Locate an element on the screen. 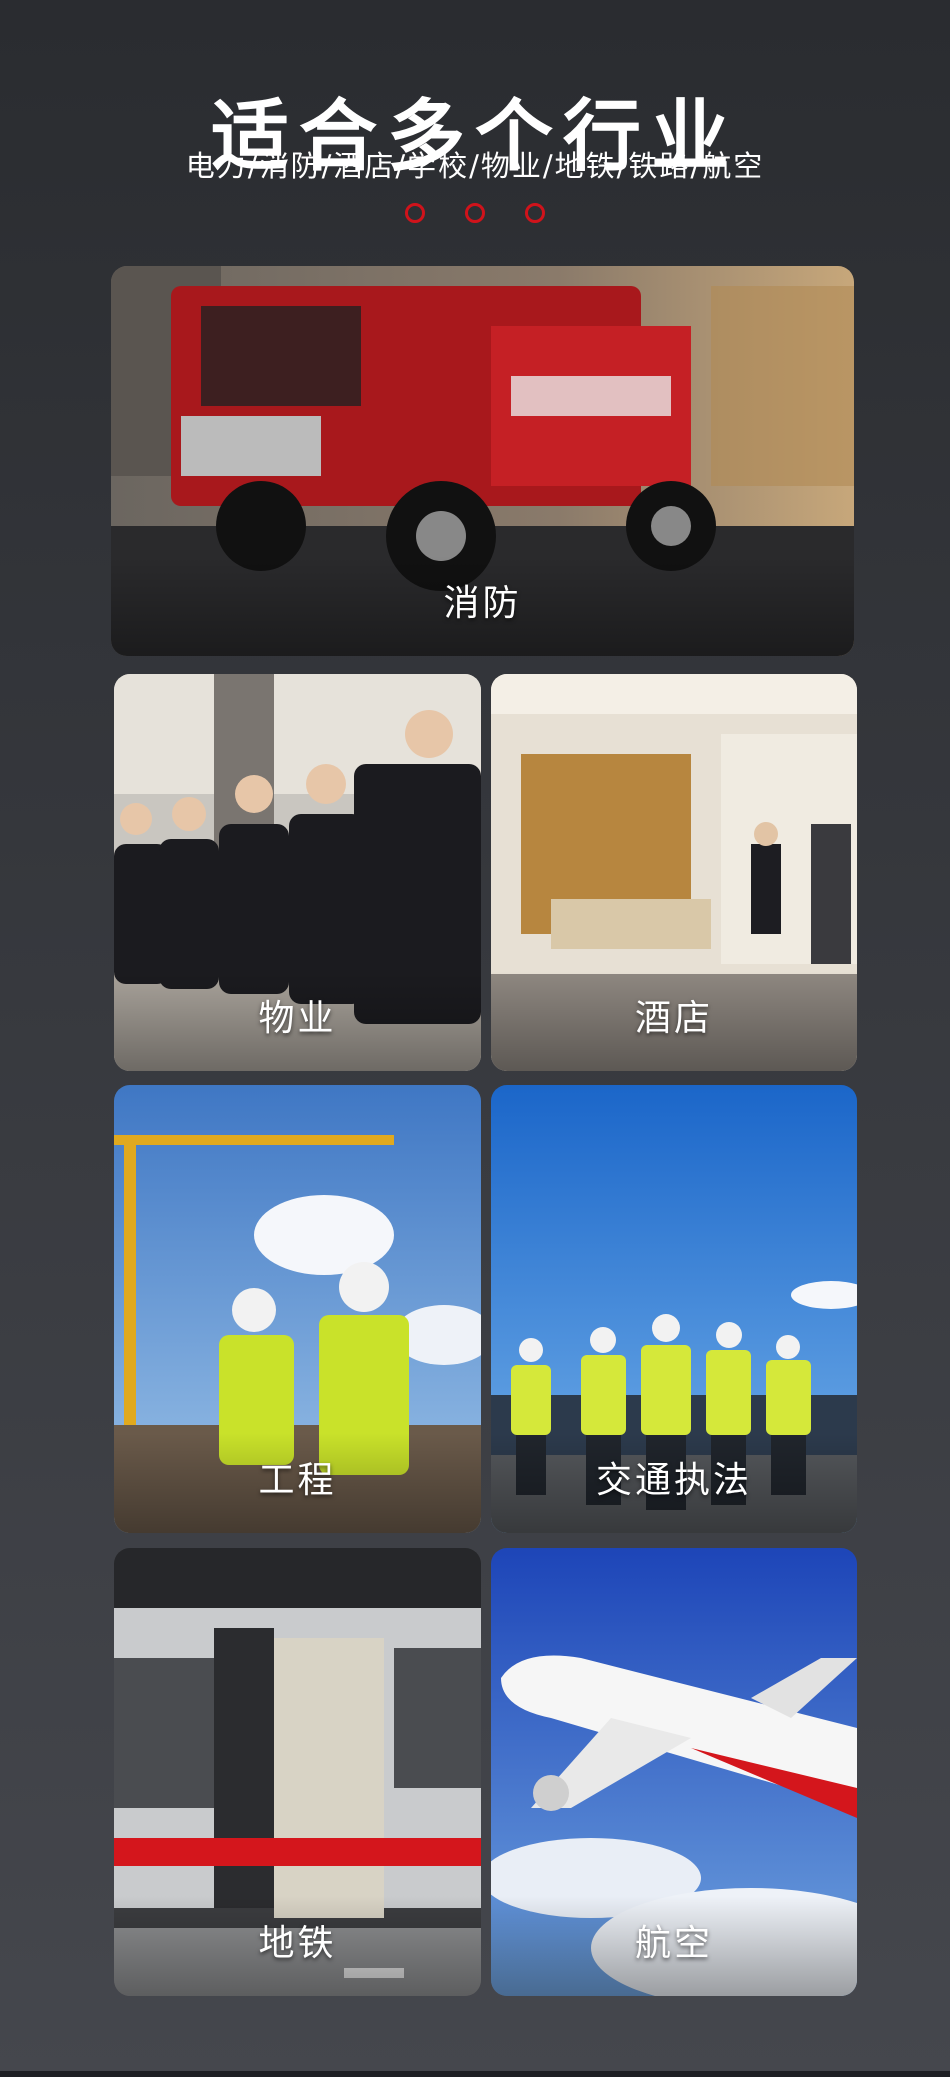 The height and width of the screenshot is (2077, 950). card-label: 酒店 is located at coordinates (673, 1018).